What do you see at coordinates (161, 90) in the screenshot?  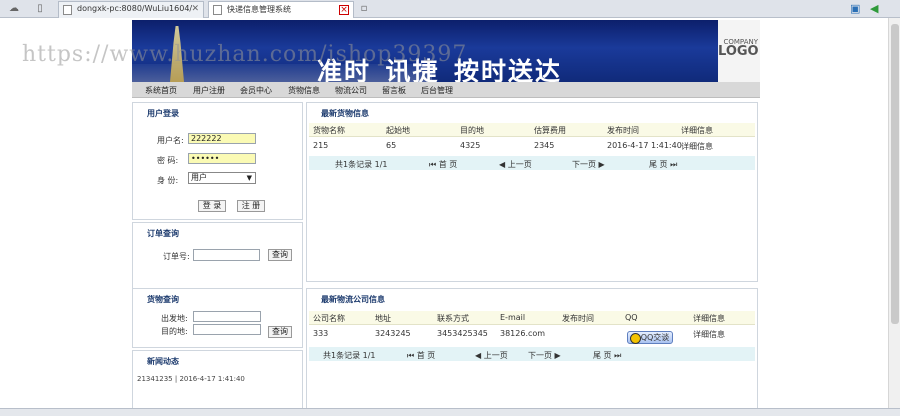 I see `nav-home: 系统首页` at bounding box center [161, 90].